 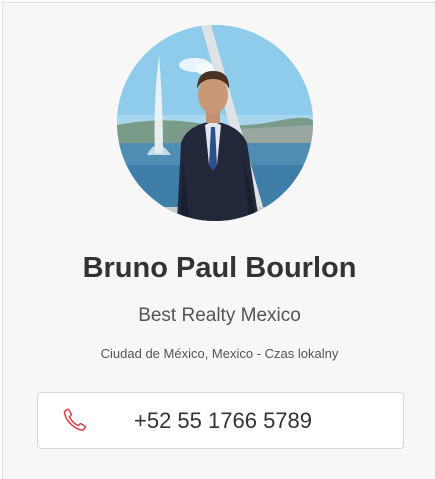 I want to click on phone-number: +52 55 1766 5789, so click(x=223, y=420).